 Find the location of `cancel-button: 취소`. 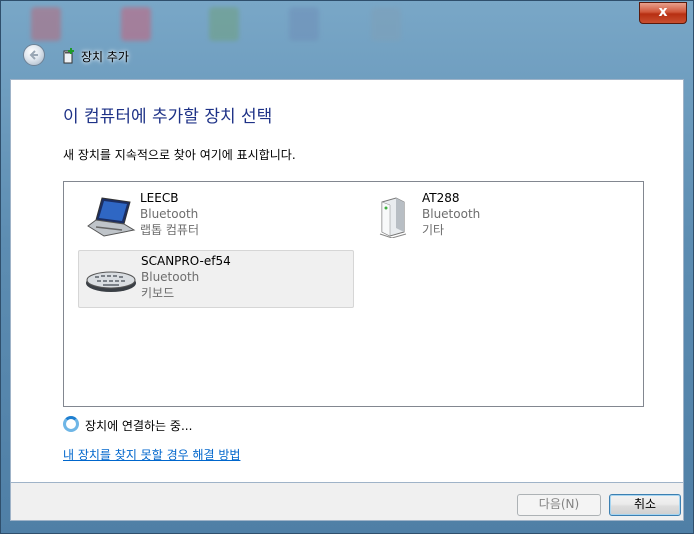

cancel-button: 취소 is located at coordinates (645, 505).